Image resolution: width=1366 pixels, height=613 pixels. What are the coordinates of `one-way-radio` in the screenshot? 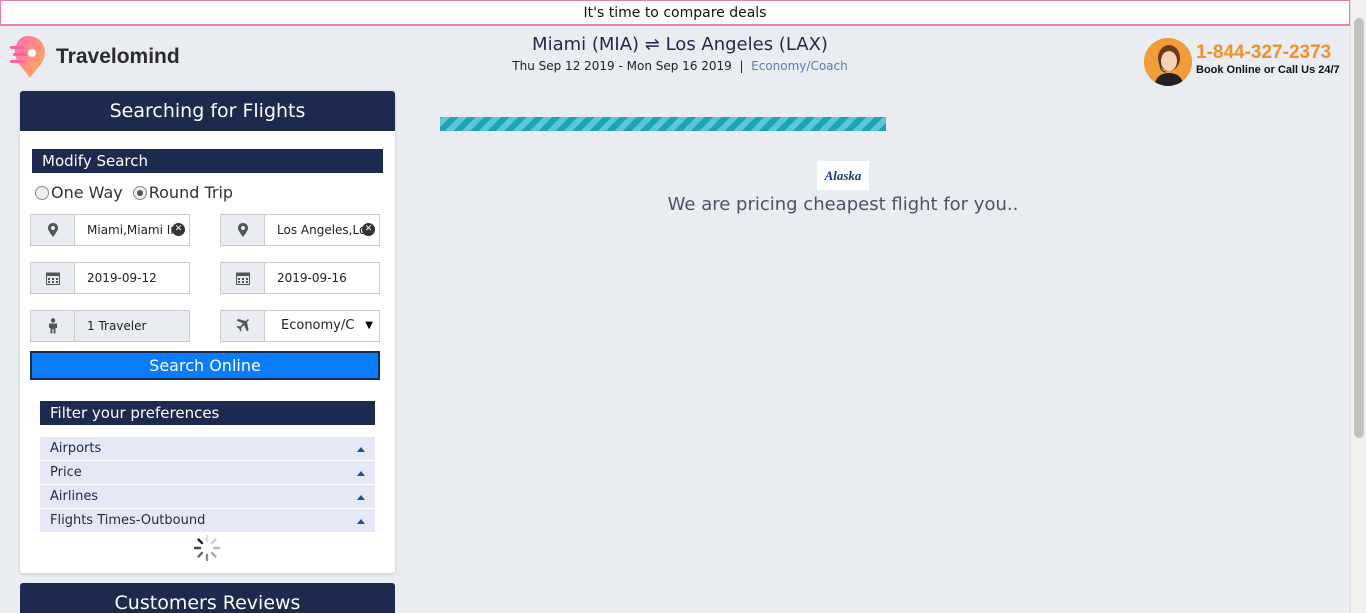 It's located at (42, 192).